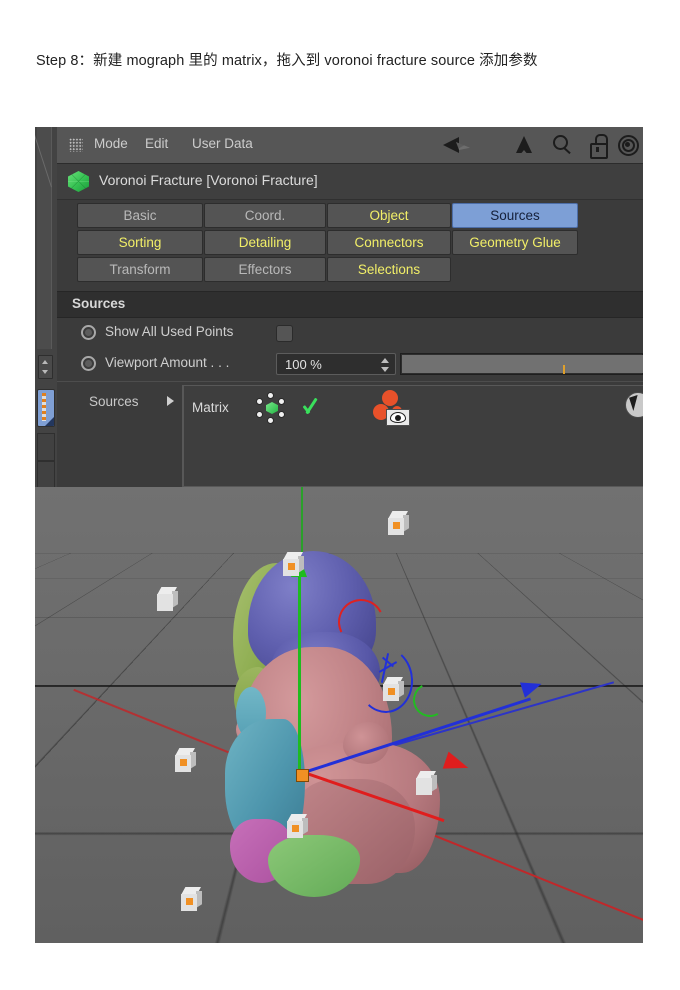 Image resolution: width=680 pixels, height=990 pixels. What do you see at coordinates (271, 408) in the screenshot?
I see `matrix-object-icon` at bounding box center [271, 408].